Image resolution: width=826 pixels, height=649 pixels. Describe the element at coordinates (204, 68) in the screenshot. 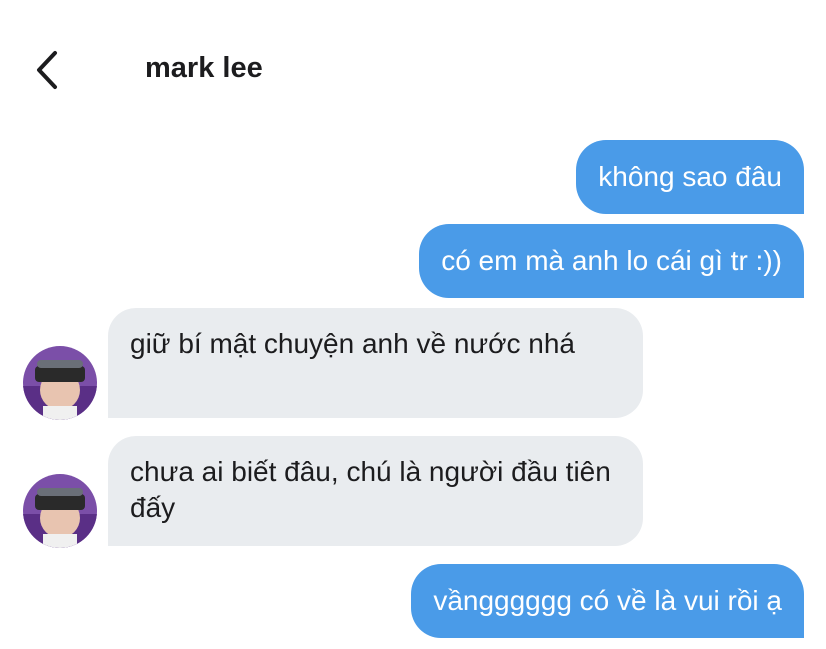

I see `contact-name: mark lee` at that location.